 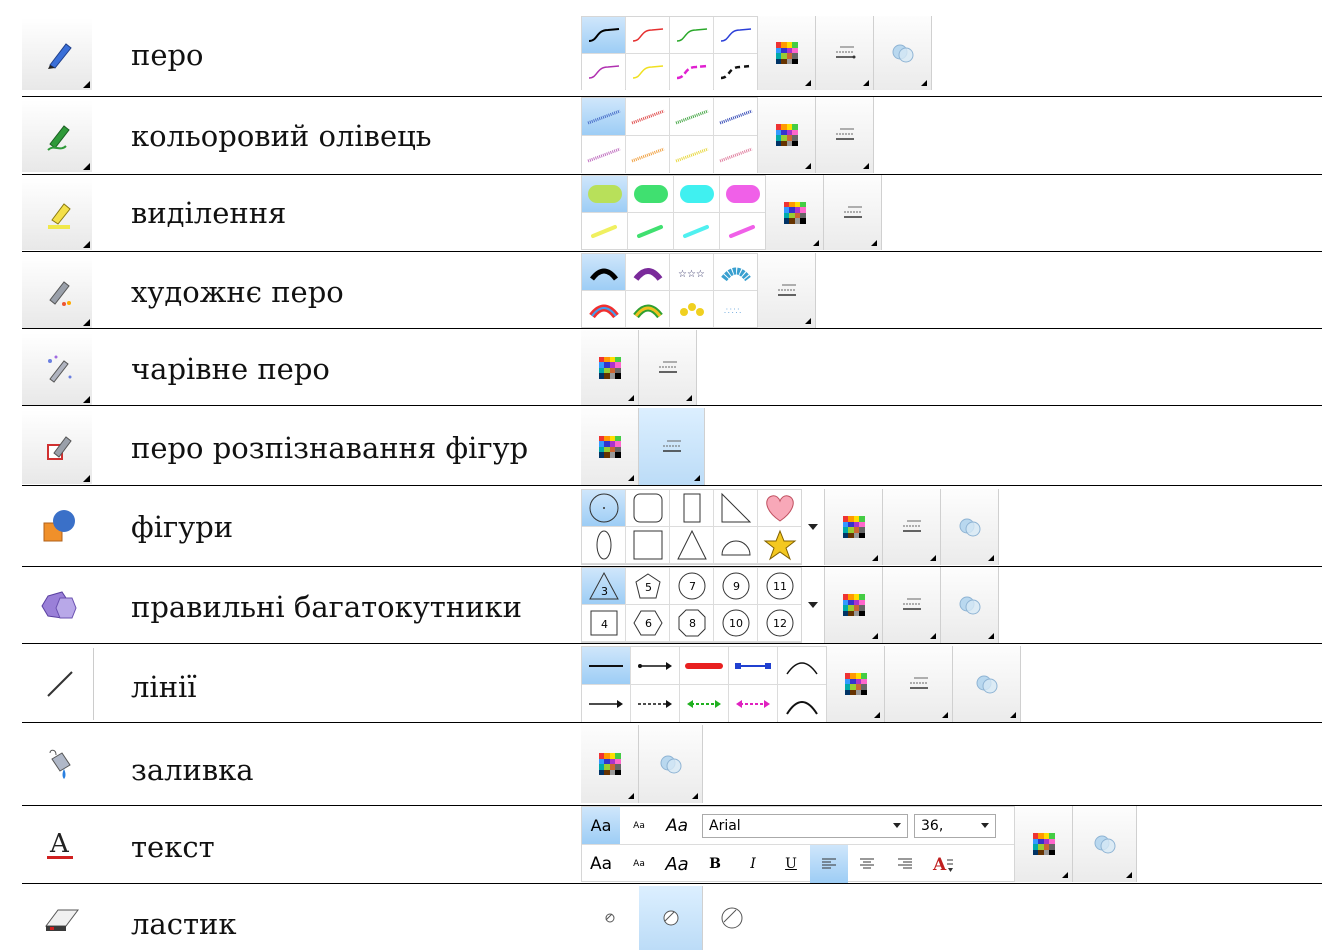 I want to click on crayon-style-green, so click(x=691, y=116).